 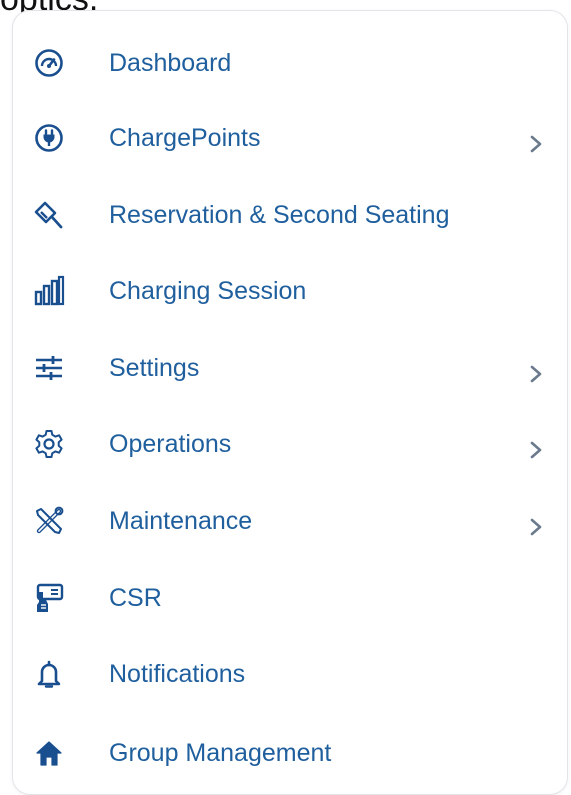 What do you see at coordinates (220, 753) in the screenshot?
I see `menu-label-group-management: Group Management` at bounding box center [220, 753].